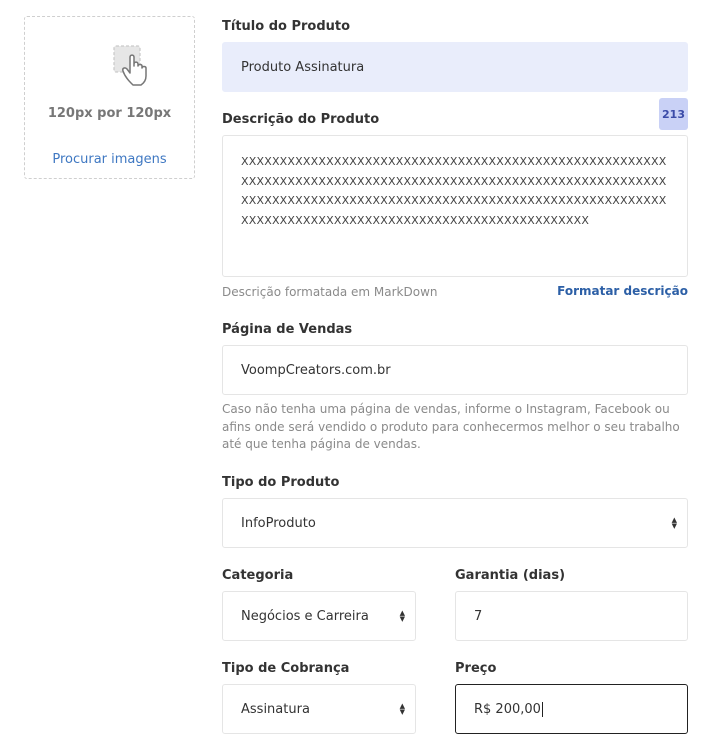  I want to click on price-value: R$ 200,00, so click(507, 709).